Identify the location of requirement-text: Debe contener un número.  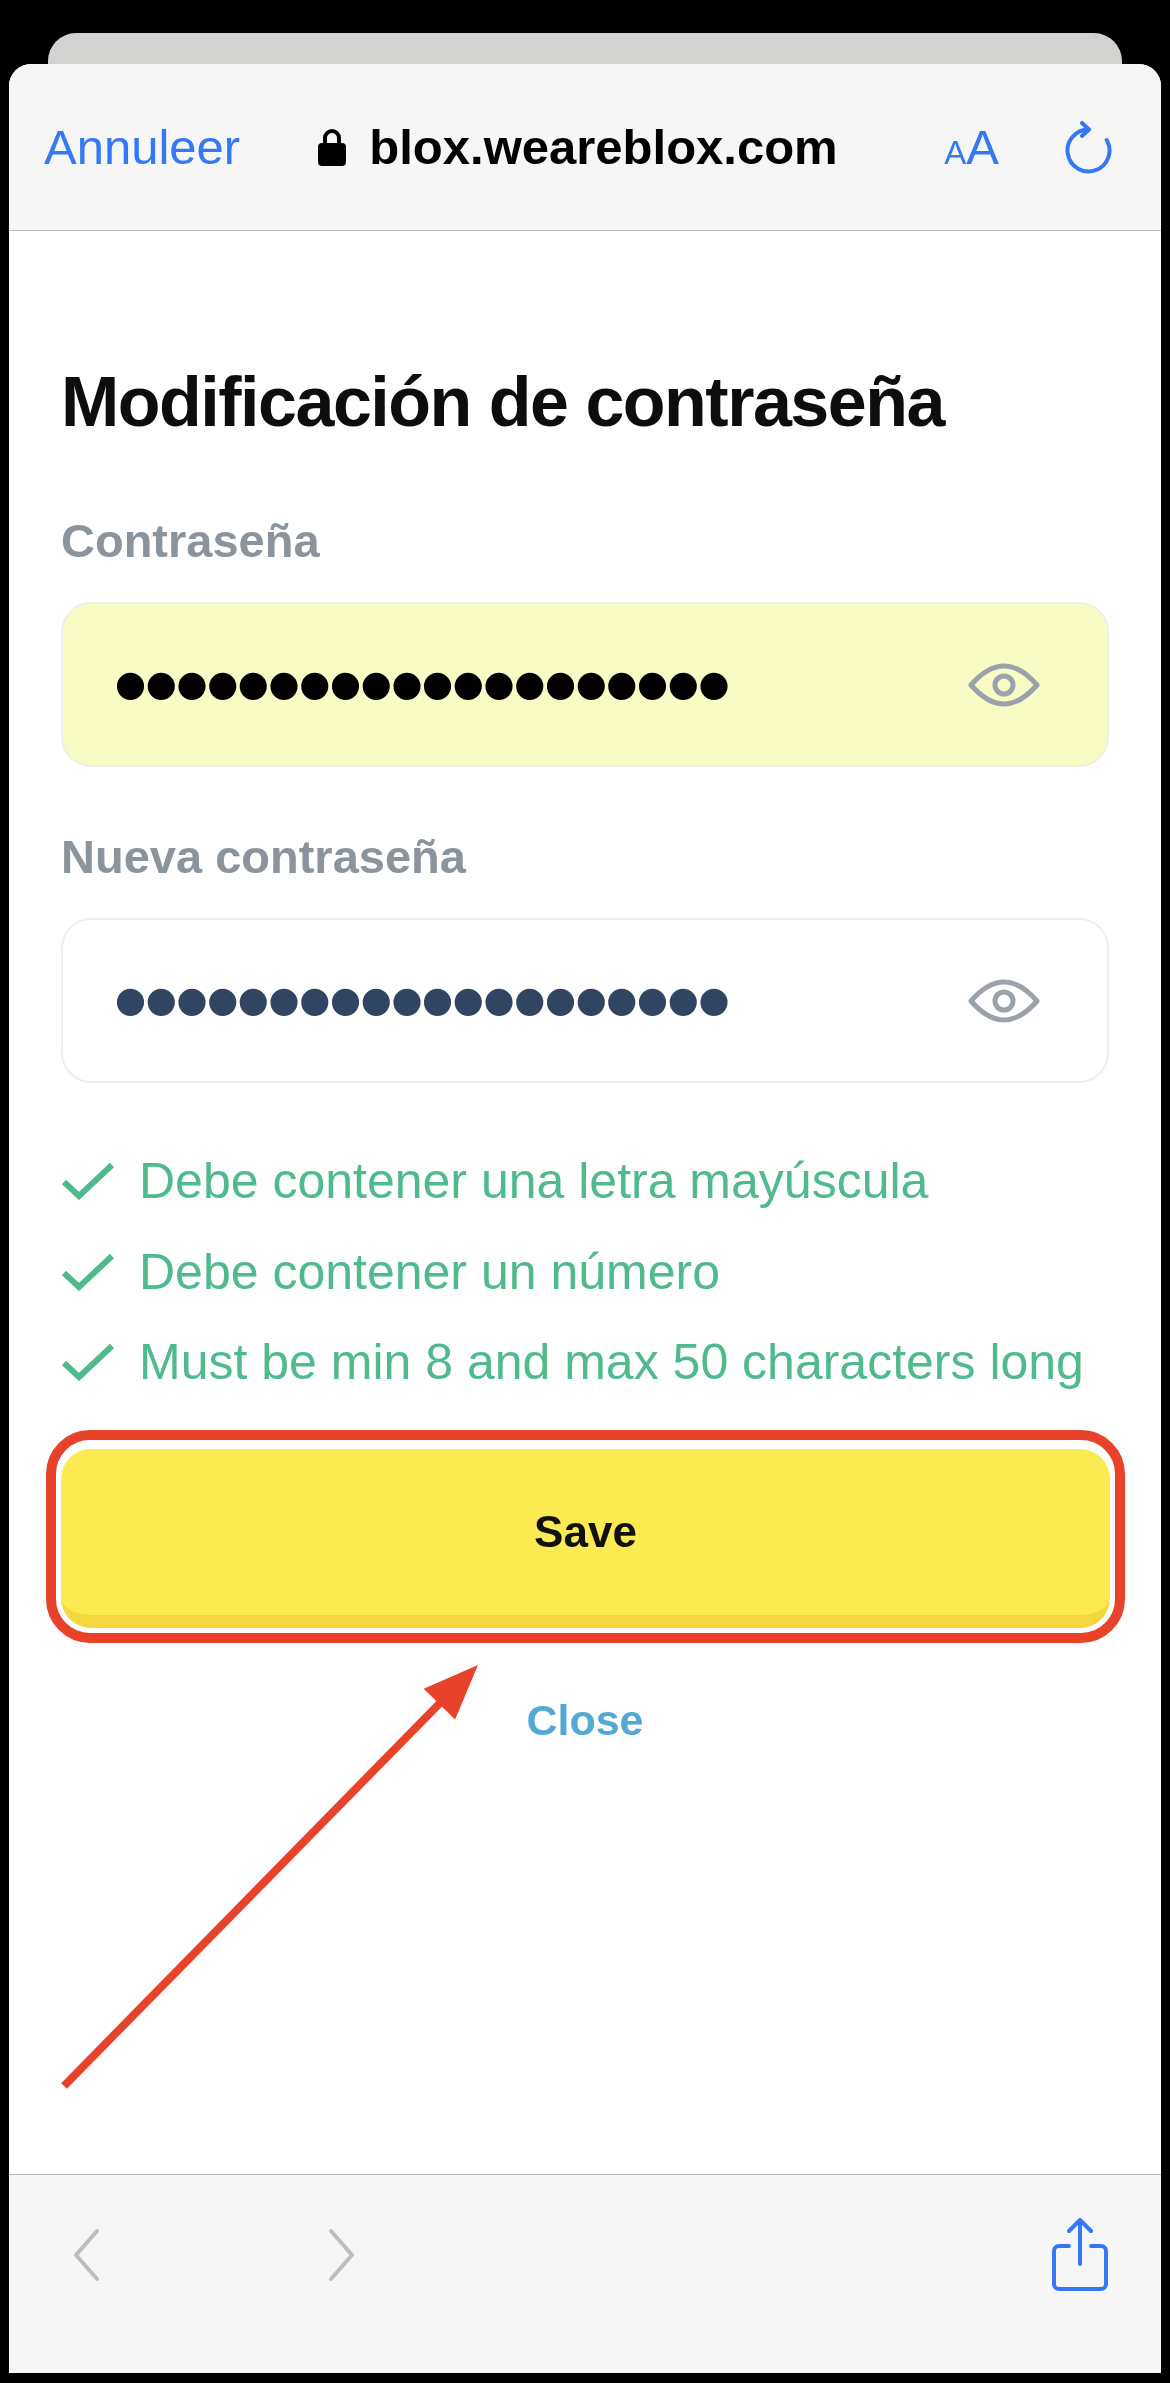
(429, 1272).